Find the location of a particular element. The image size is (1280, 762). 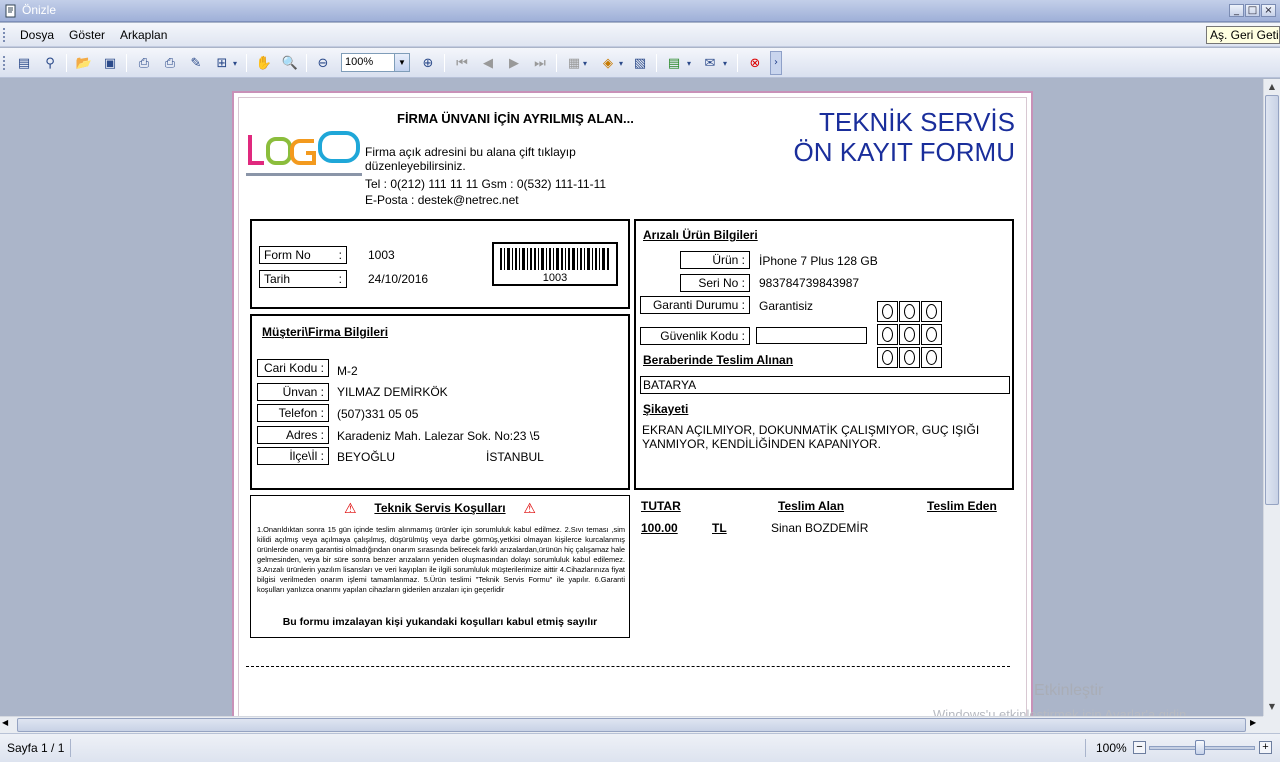

zoom-out-icon: ⊖ is located at coordinates (323, 63).